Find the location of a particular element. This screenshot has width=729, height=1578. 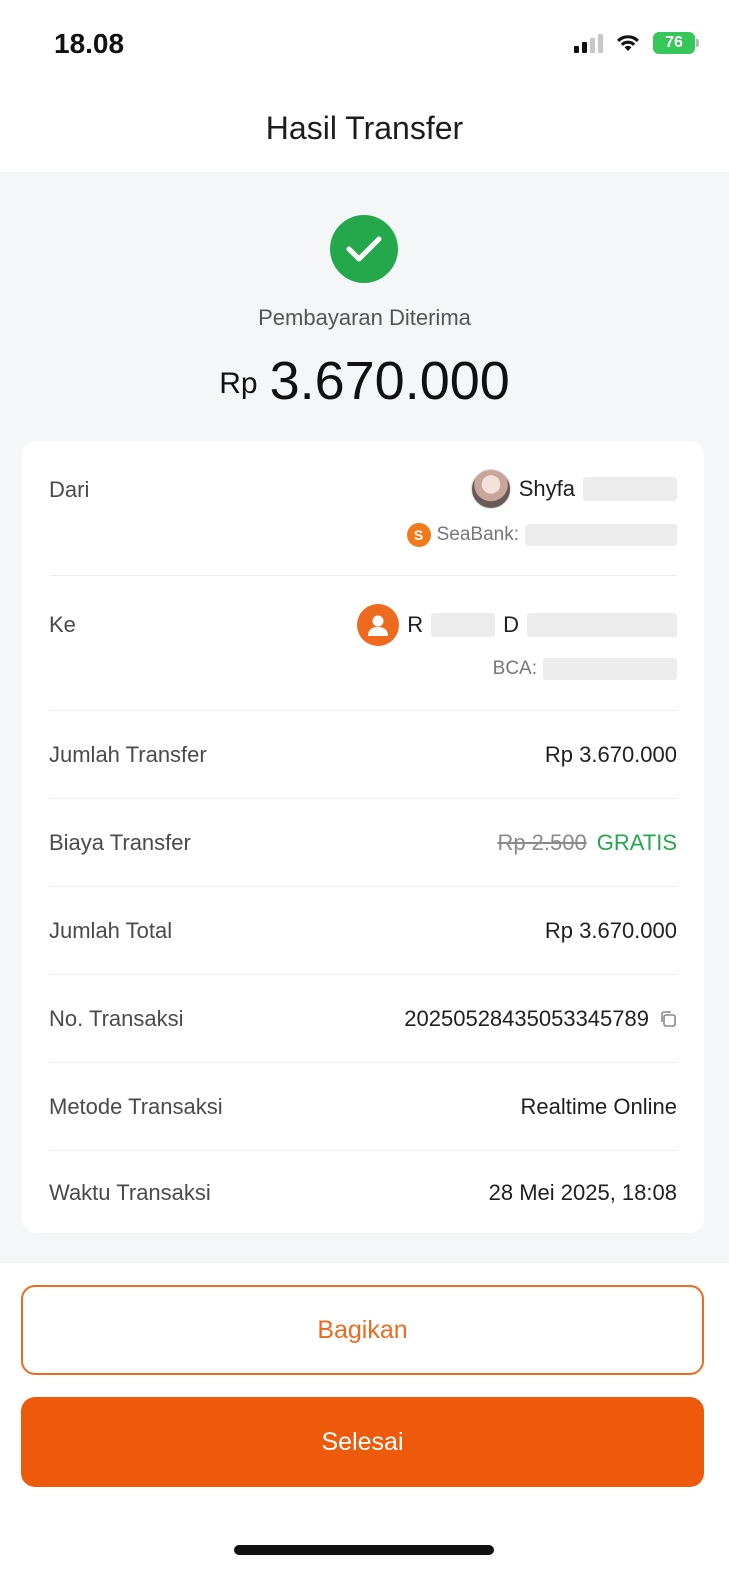

transfer-amount-label: Jumlah Transfer is located at coordinates (128, 754).